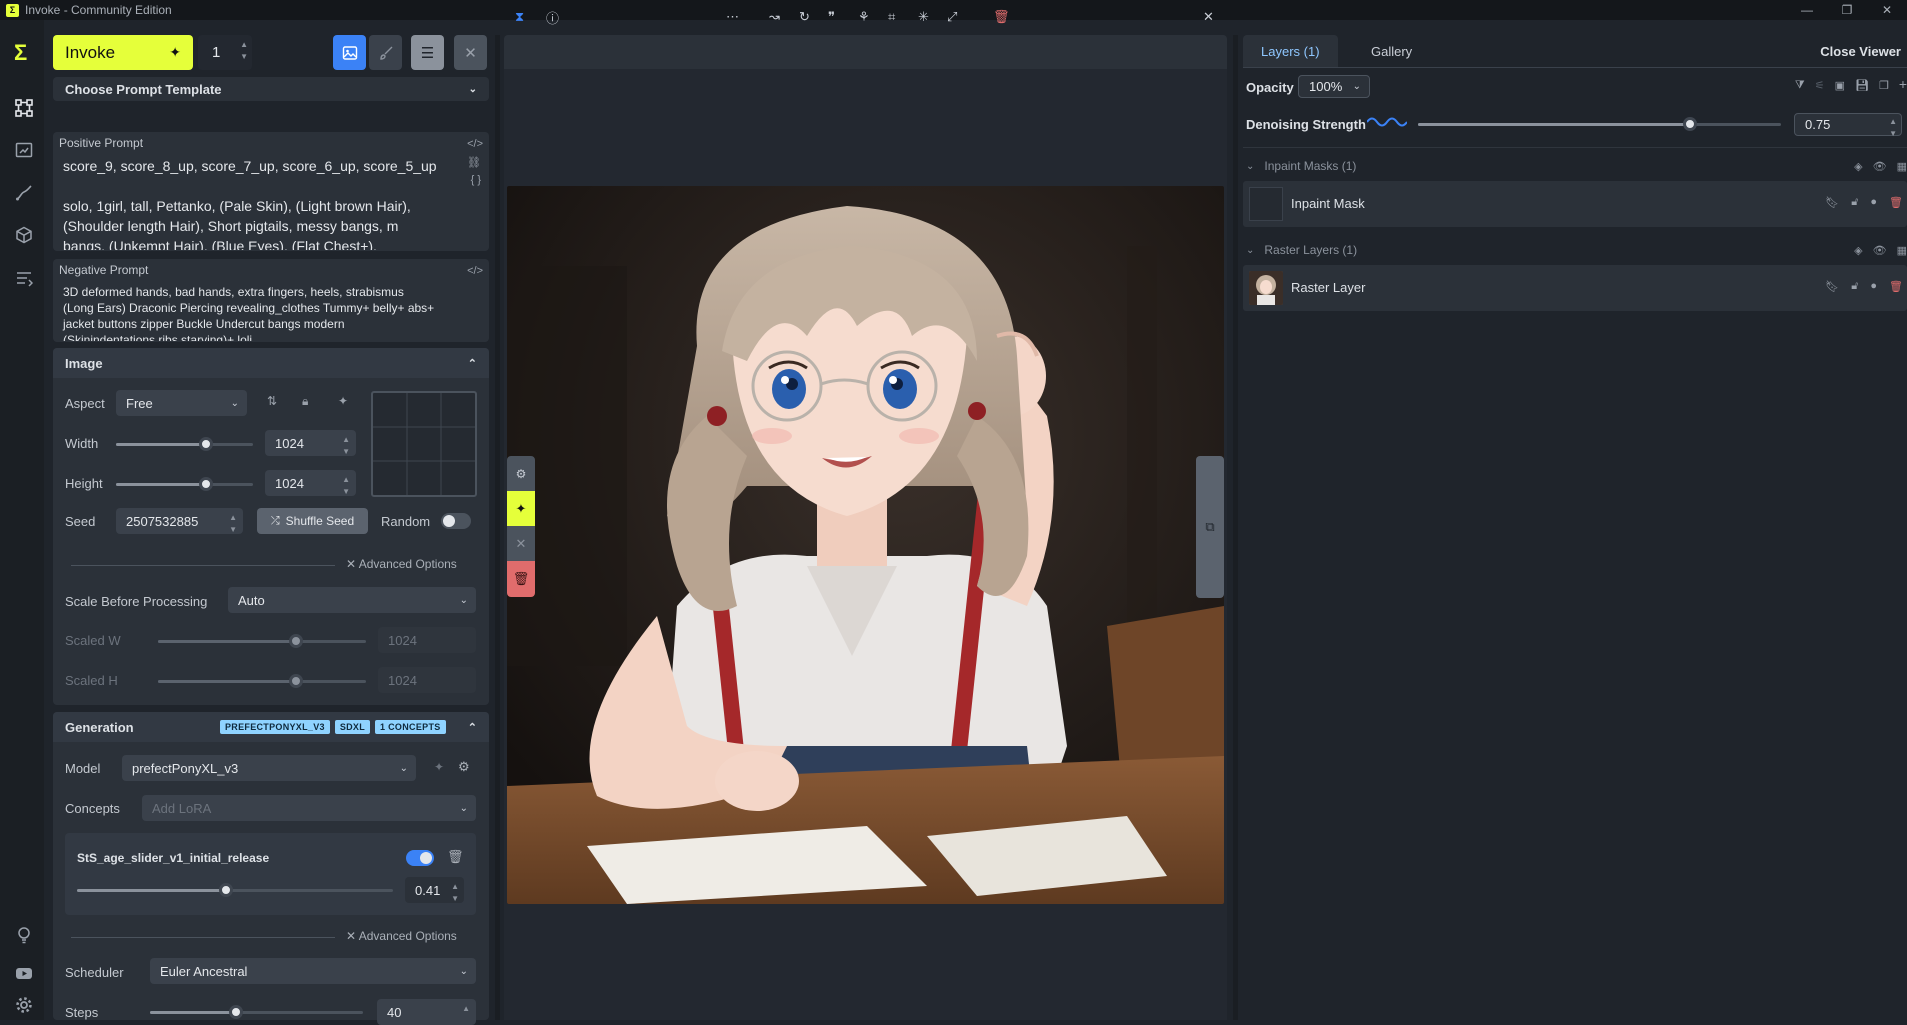  Describe the element at coordinates (464, 767) in the screenshot. I see `gear-icon: ⚙` at that location.